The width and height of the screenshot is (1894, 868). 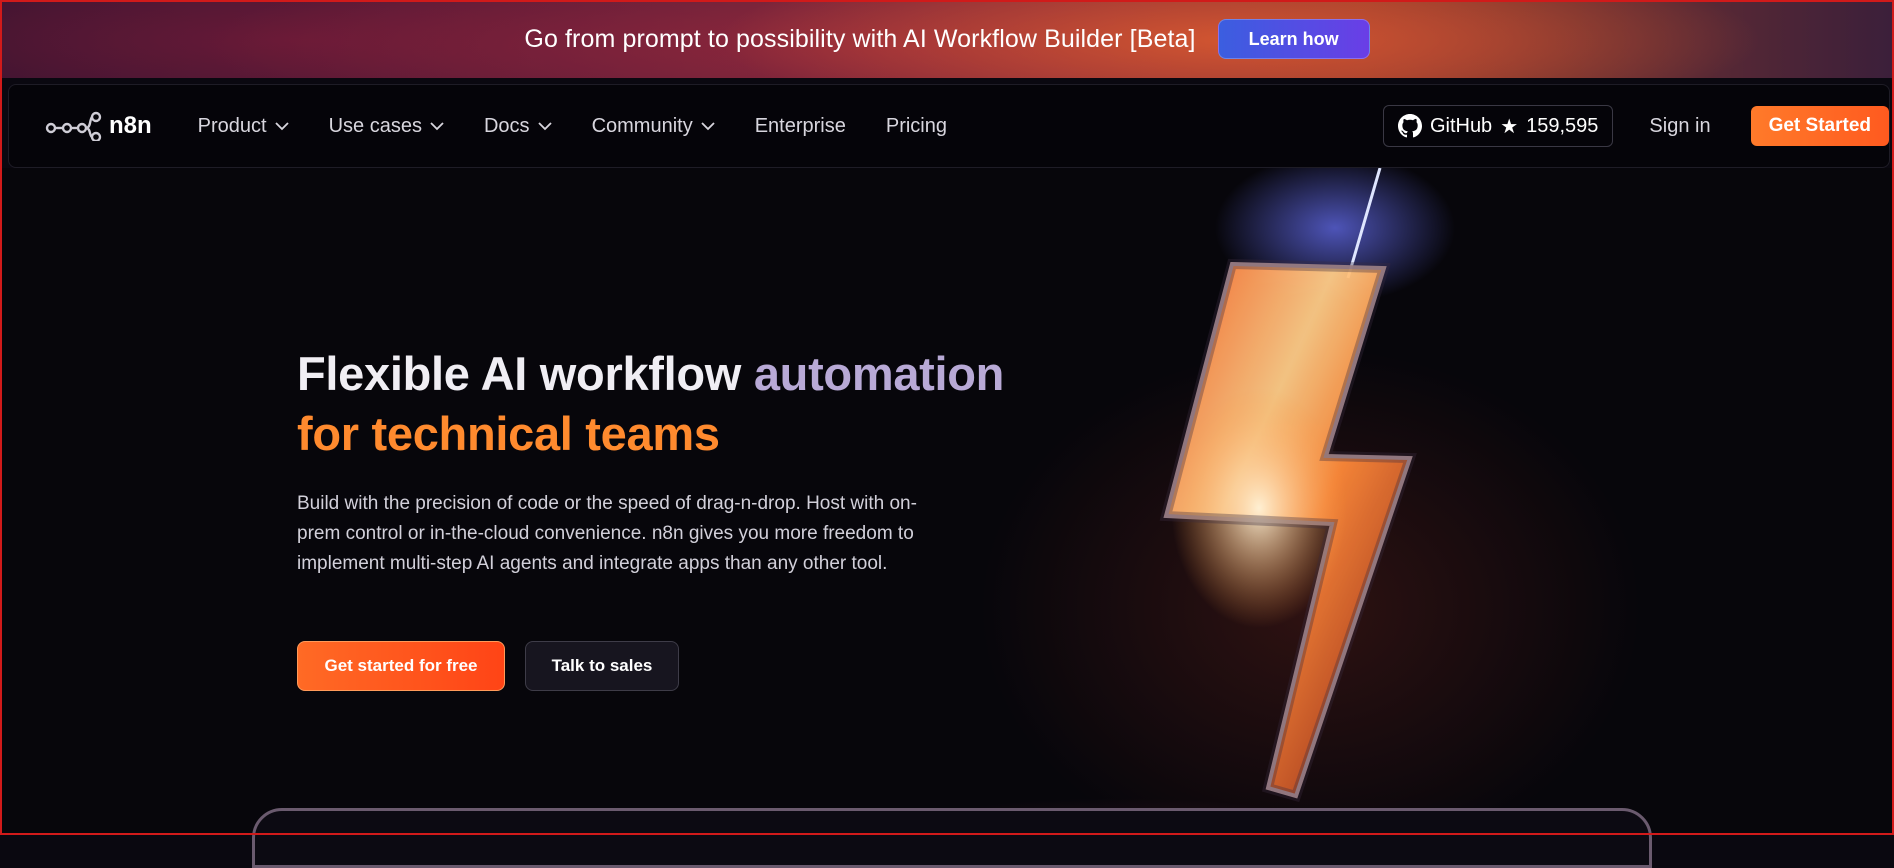 I want to click on github-icon, so click(x=1409, y=126).